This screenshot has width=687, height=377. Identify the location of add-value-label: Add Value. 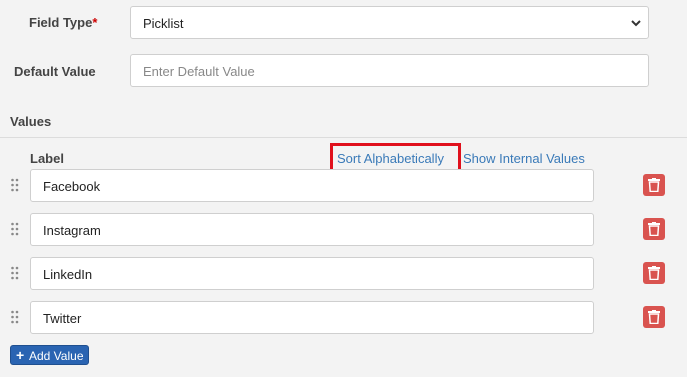
(56, 356).